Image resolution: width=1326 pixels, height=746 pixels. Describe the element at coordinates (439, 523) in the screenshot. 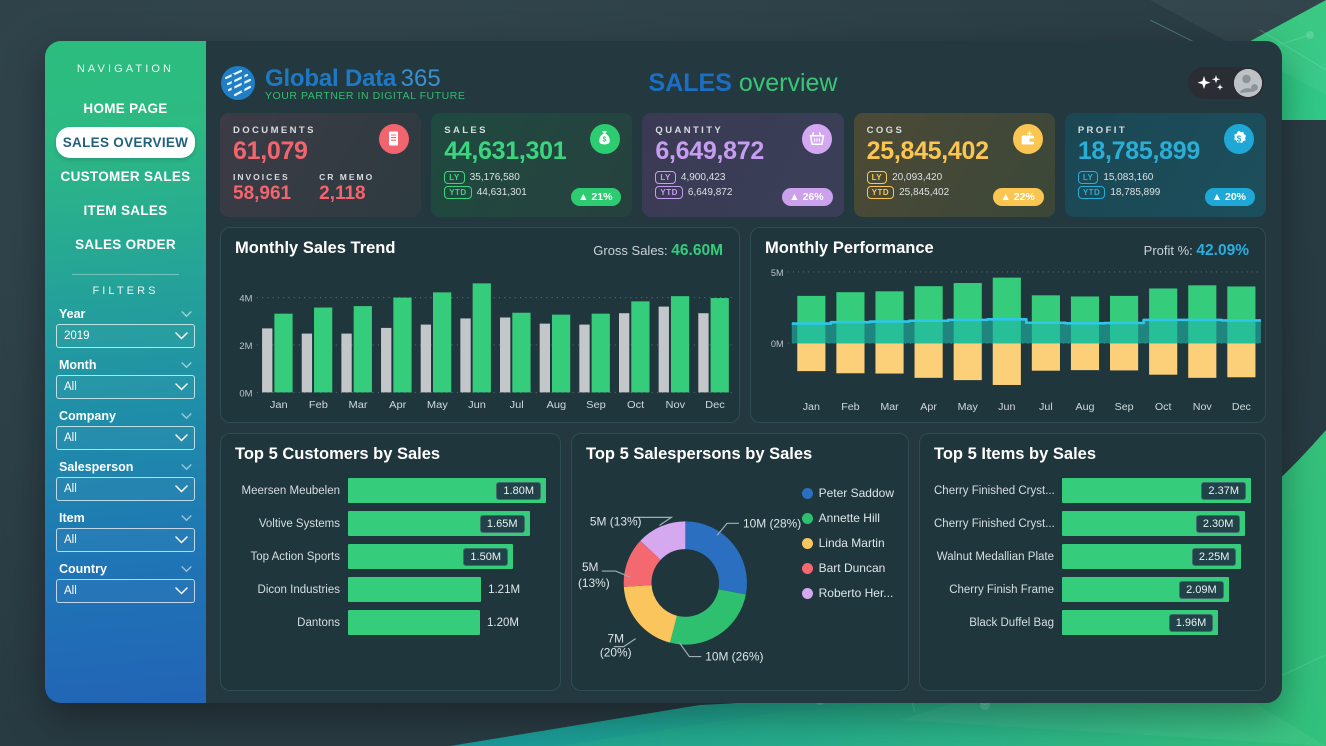

I see `bar-fill: 1.65M` at that location.